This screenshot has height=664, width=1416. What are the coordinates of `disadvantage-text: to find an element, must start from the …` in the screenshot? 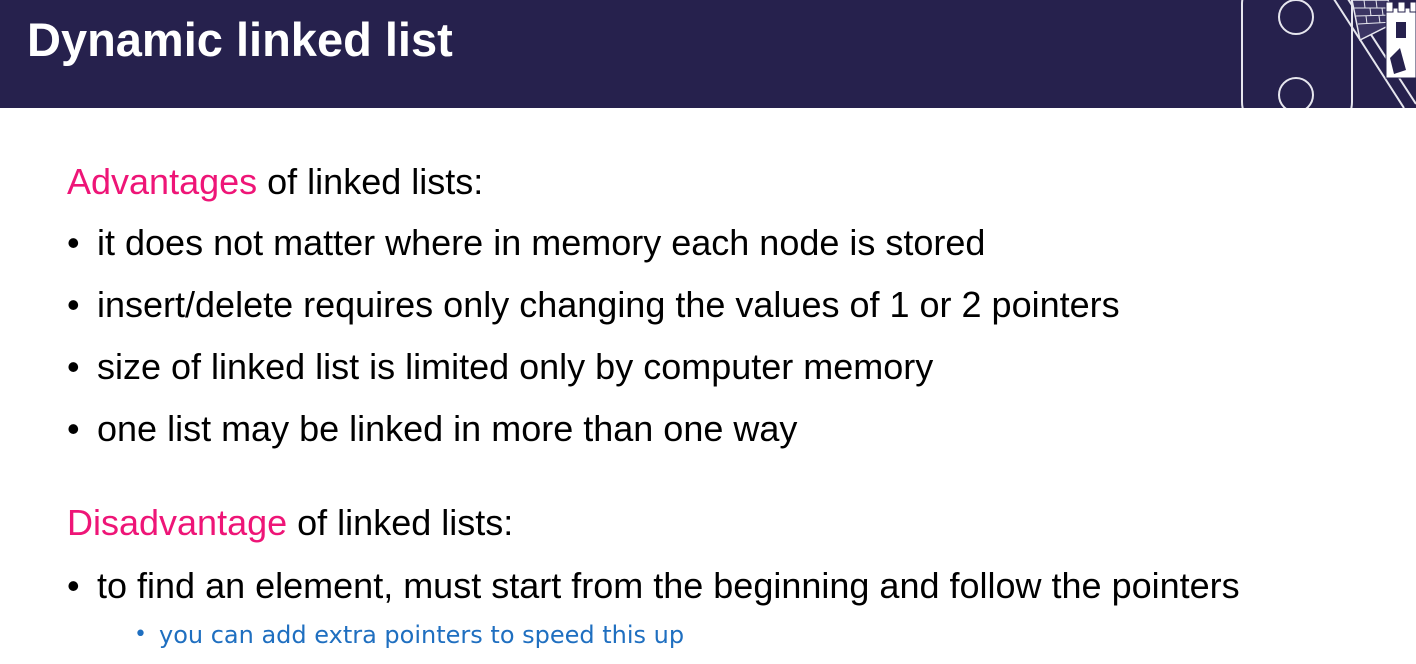 It's located at (668, 585).